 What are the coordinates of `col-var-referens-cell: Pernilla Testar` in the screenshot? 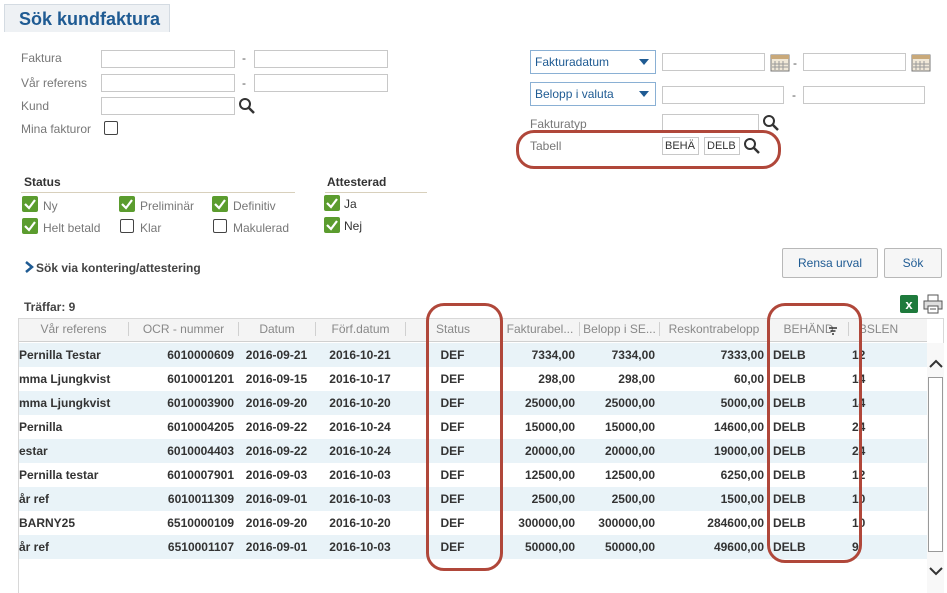 It's located at (60, 355).